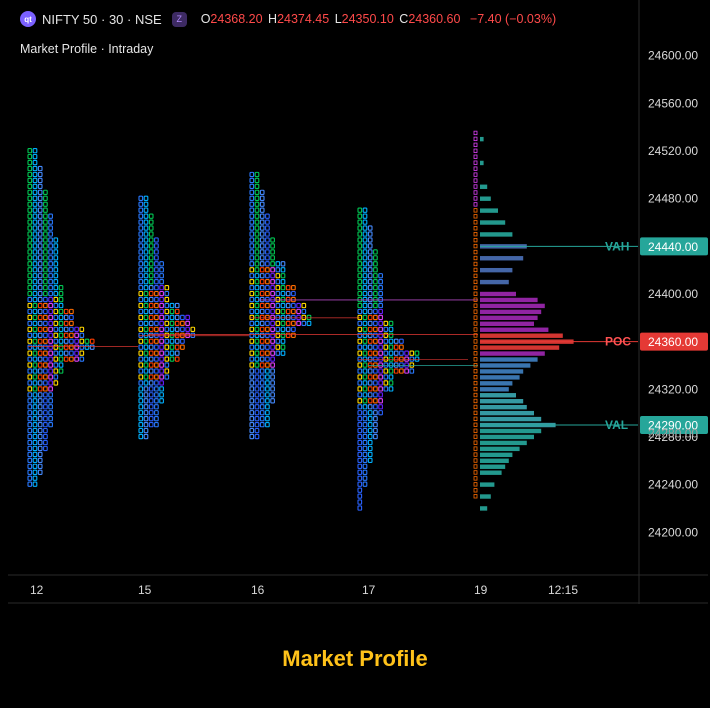  What do you see at coordinates (179, 19) in the screenshot?
I see `indicator-z-icon: Z` at bounding box center [179, 19].